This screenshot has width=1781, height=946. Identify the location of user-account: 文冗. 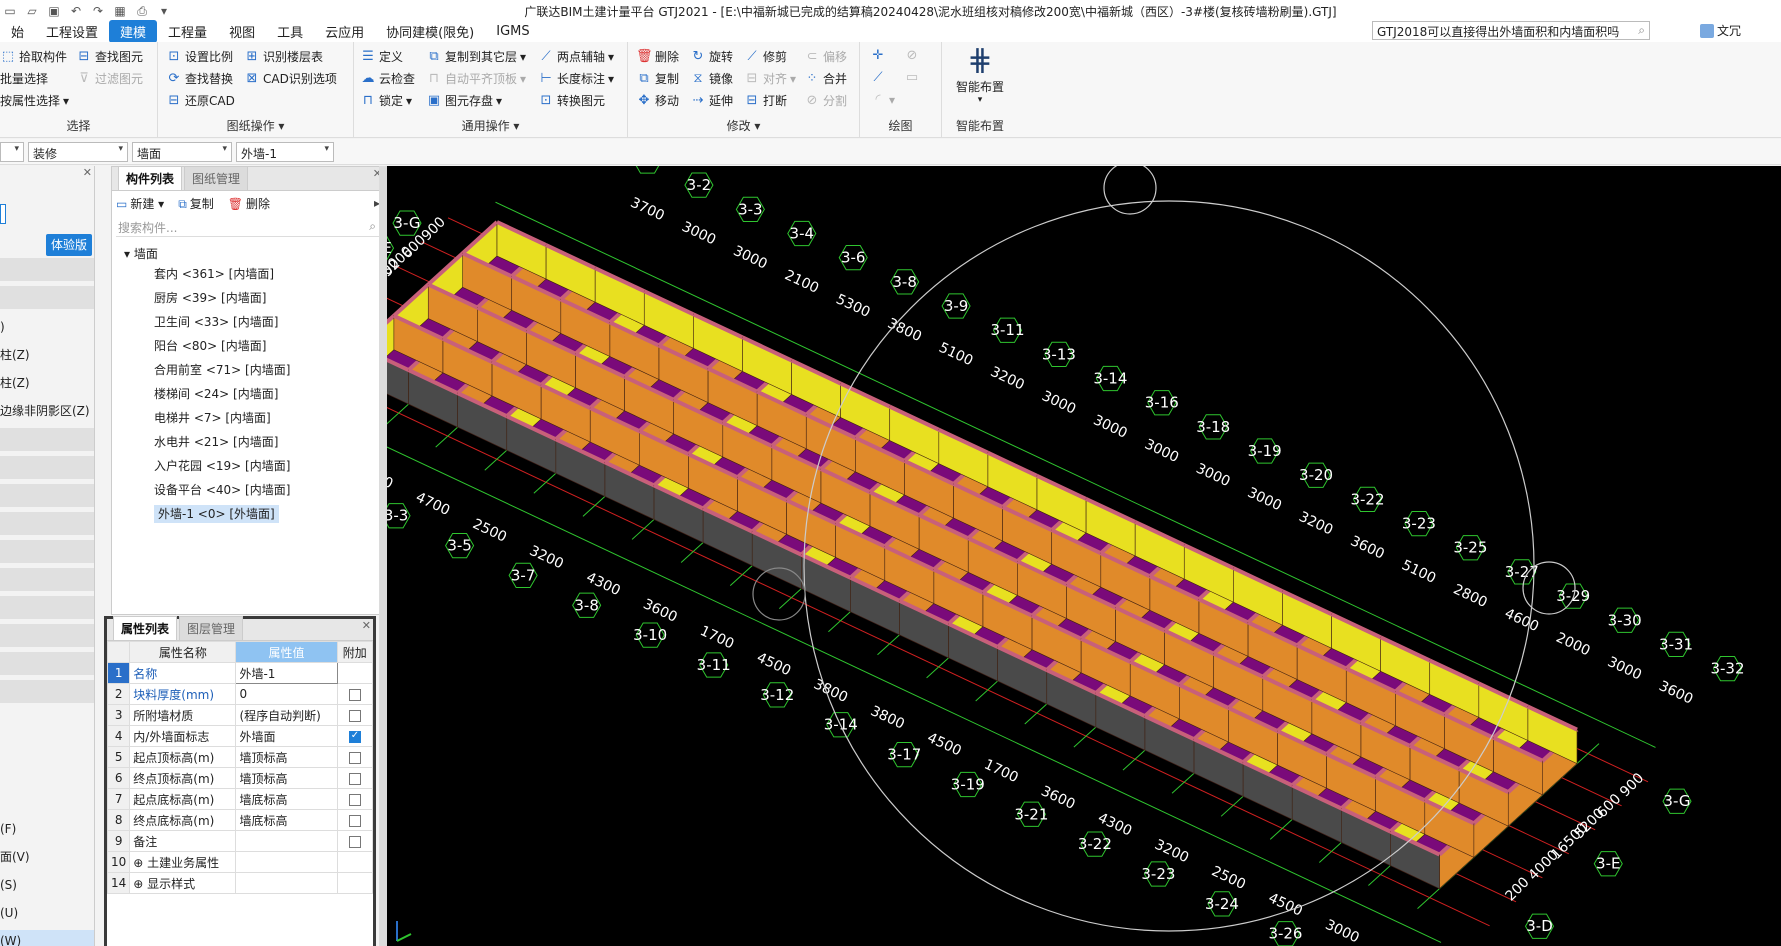
(1720, 30).